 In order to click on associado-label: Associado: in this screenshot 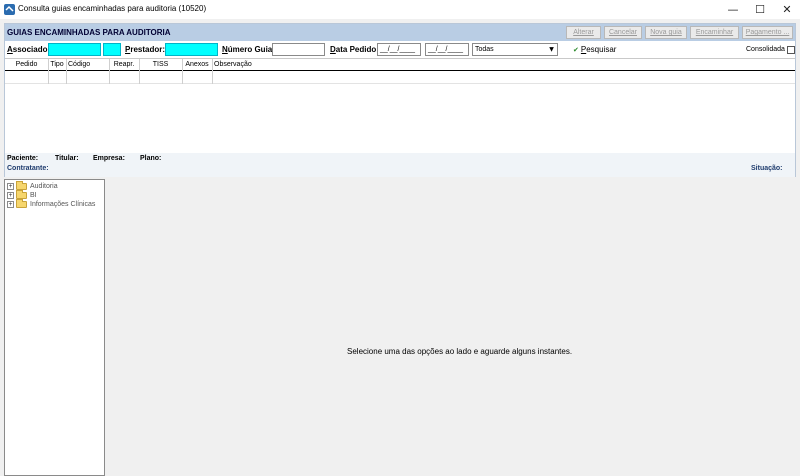, I will do `click(29, 49)`.